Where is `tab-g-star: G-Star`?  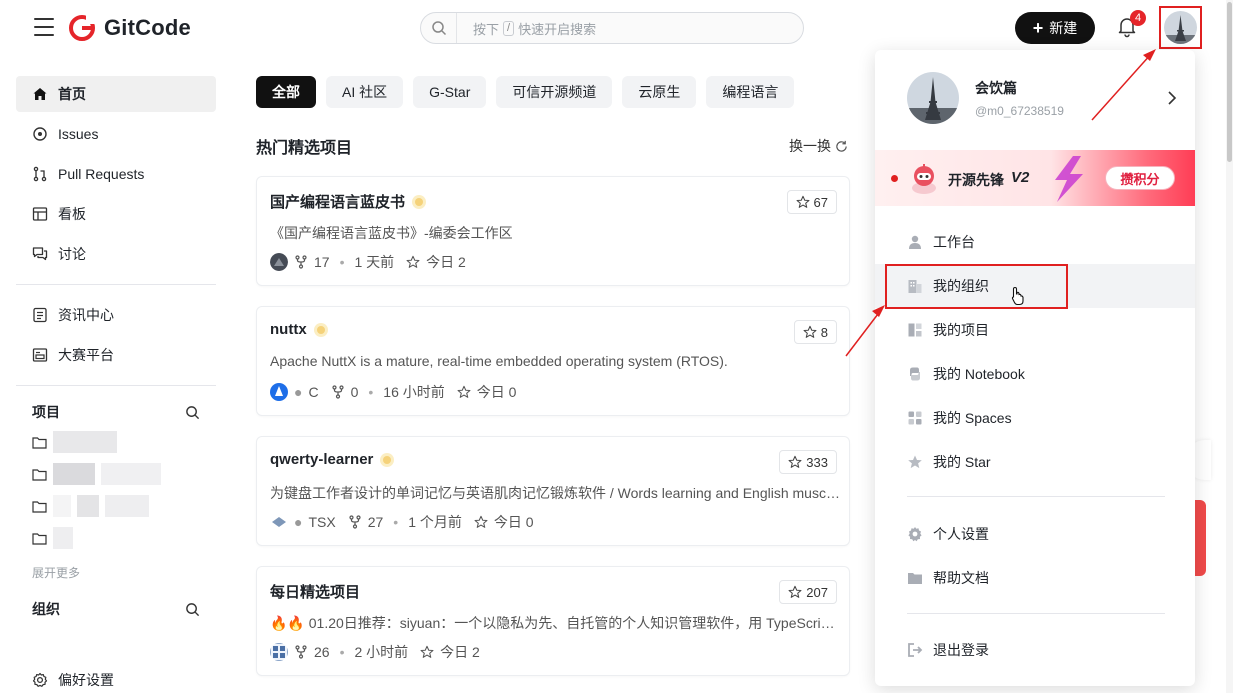
tab-g-star: G-Star is located at coordinates (450, 92).